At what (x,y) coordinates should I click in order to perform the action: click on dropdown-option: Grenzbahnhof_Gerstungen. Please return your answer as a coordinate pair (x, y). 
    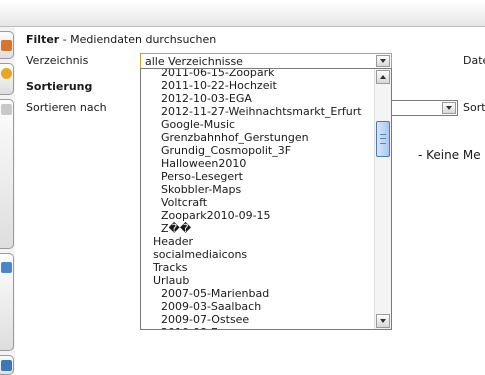
    Looking at the image, I should click on (258, 137).